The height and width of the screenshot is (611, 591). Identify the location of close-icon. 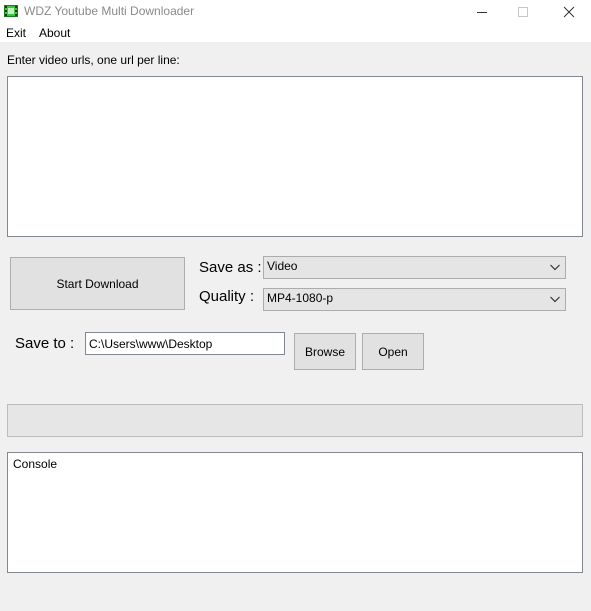
(569, 12).